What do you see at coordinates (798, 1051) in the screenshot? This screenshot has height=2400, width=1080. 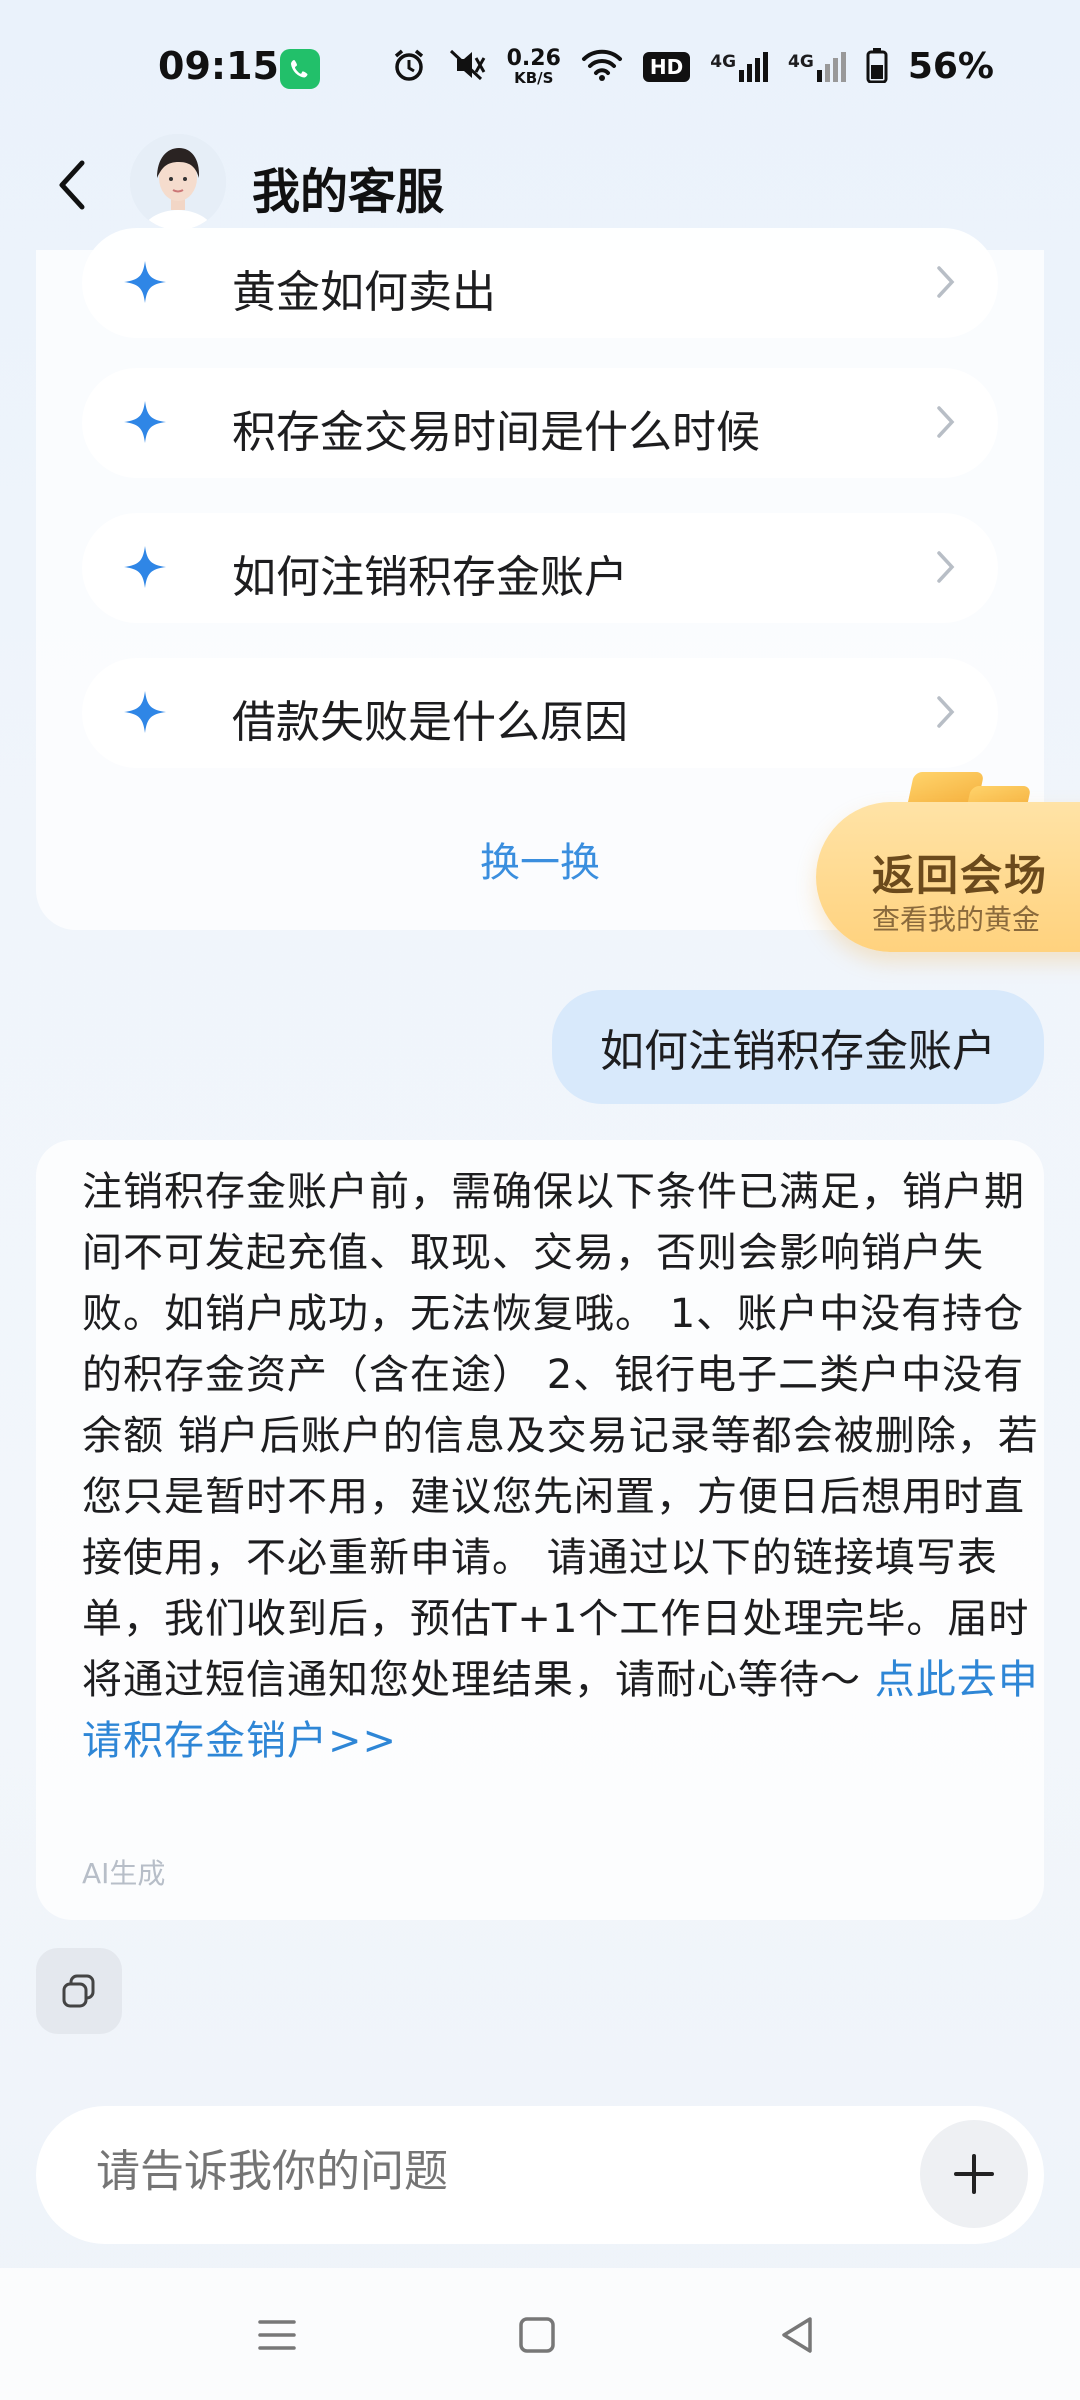 I see `user-message-text: 如何注销积存金账户` at bounding box center [798, 1051].